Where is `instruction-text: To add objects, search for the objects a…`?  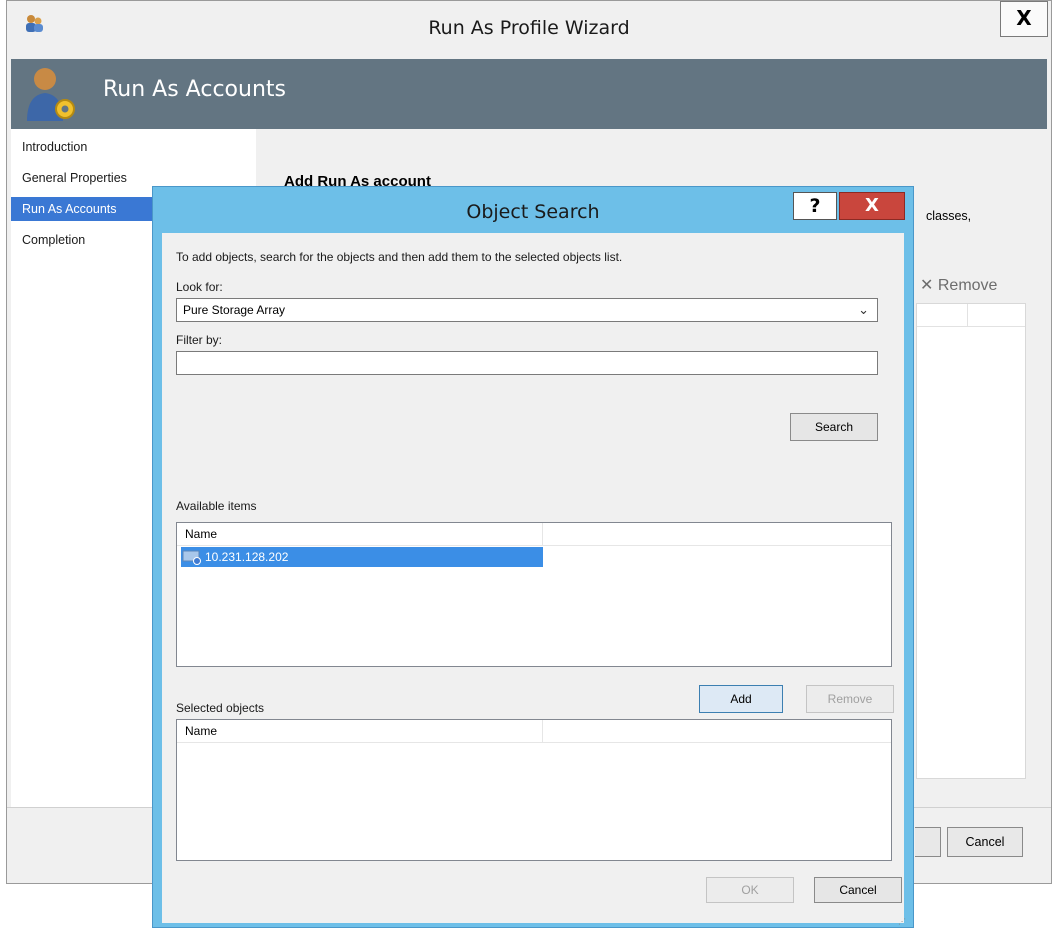
instruction-text: To add objects, search for the objects a… is located at coordinates (399, 257).